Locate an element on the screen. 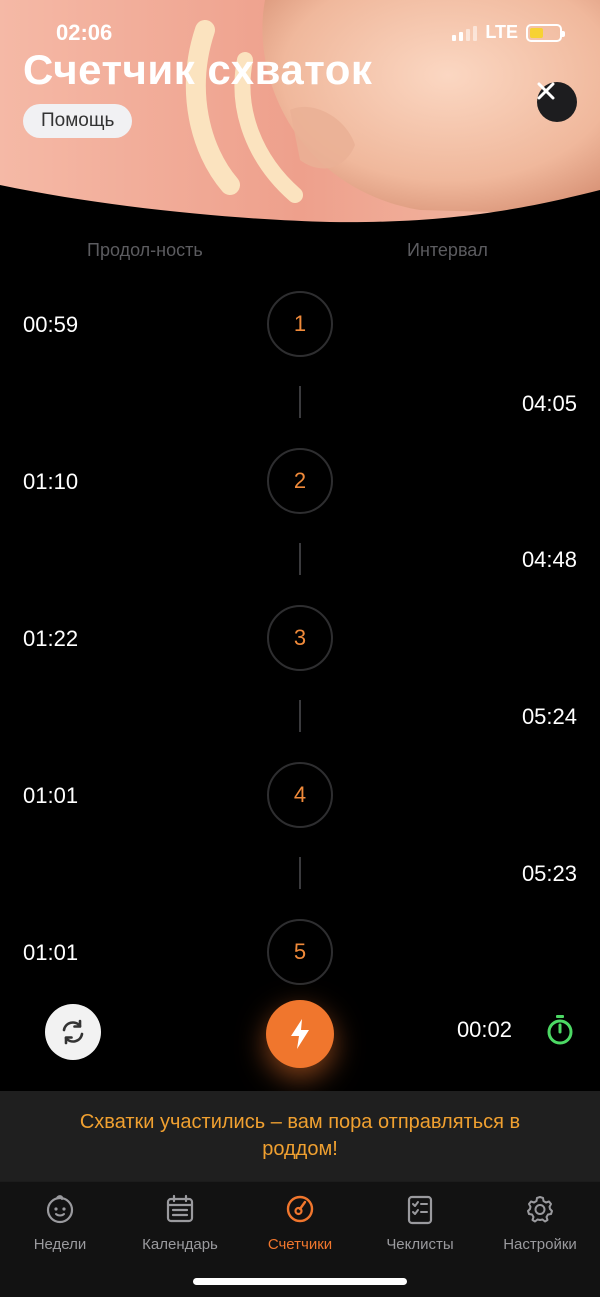 The width and height of the screenshot is (600, 1297). close-button is located at coordinates (557, 102).